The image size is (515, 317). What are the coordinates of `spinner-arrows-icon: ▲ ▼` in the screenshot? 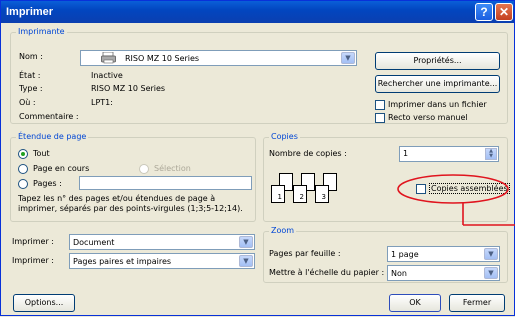 It's located at (491, 154).